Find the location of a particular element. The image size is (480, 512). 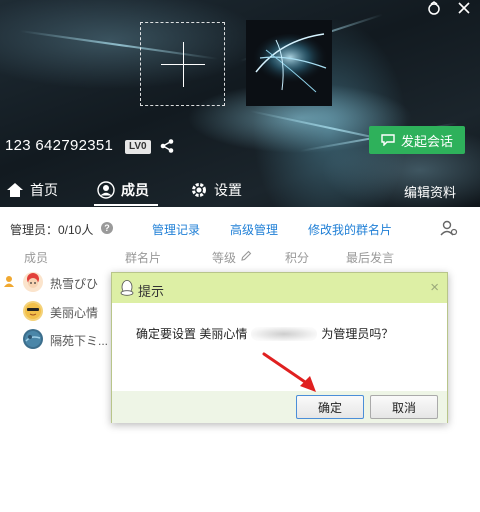

gear-icon is located at coordinates (199, 190).